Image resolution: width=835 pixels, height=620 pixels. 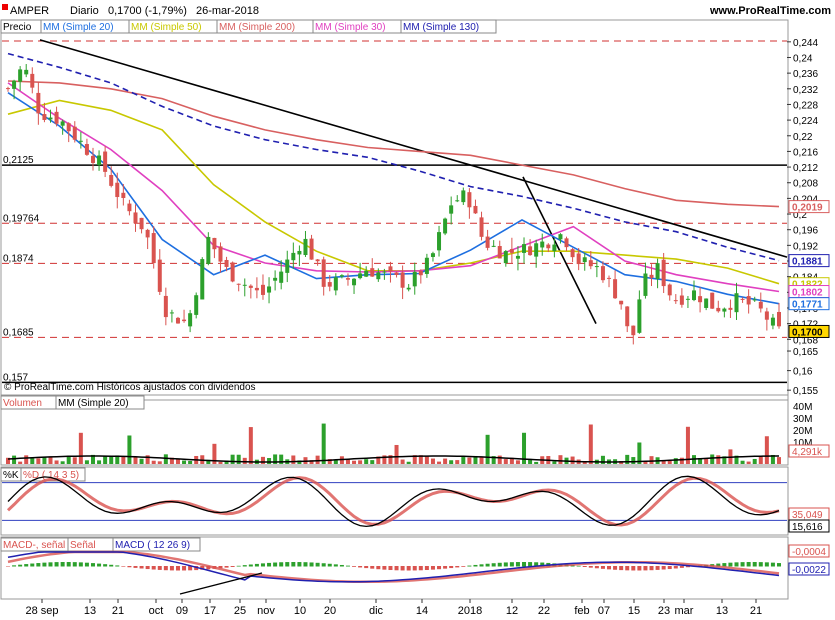 What do you see at coordinates (770, 11) in the screenshot?
I see `header-site: www.ProRealTime.com` at bounding box center [770, 11].